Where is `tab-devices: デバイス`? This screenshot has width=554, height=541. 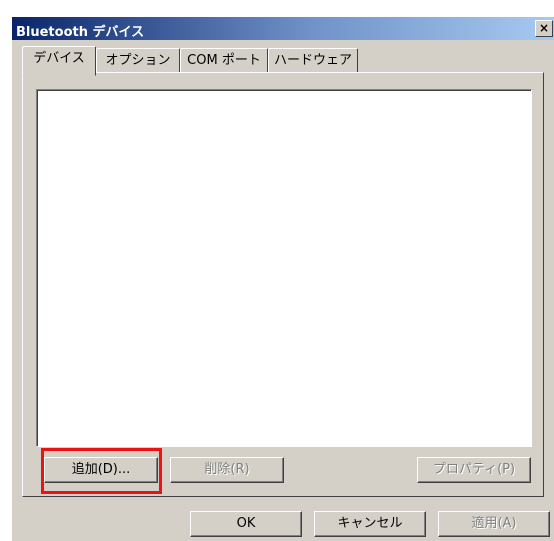
tab-devices: デバイス is located at coordinates (59, 61).